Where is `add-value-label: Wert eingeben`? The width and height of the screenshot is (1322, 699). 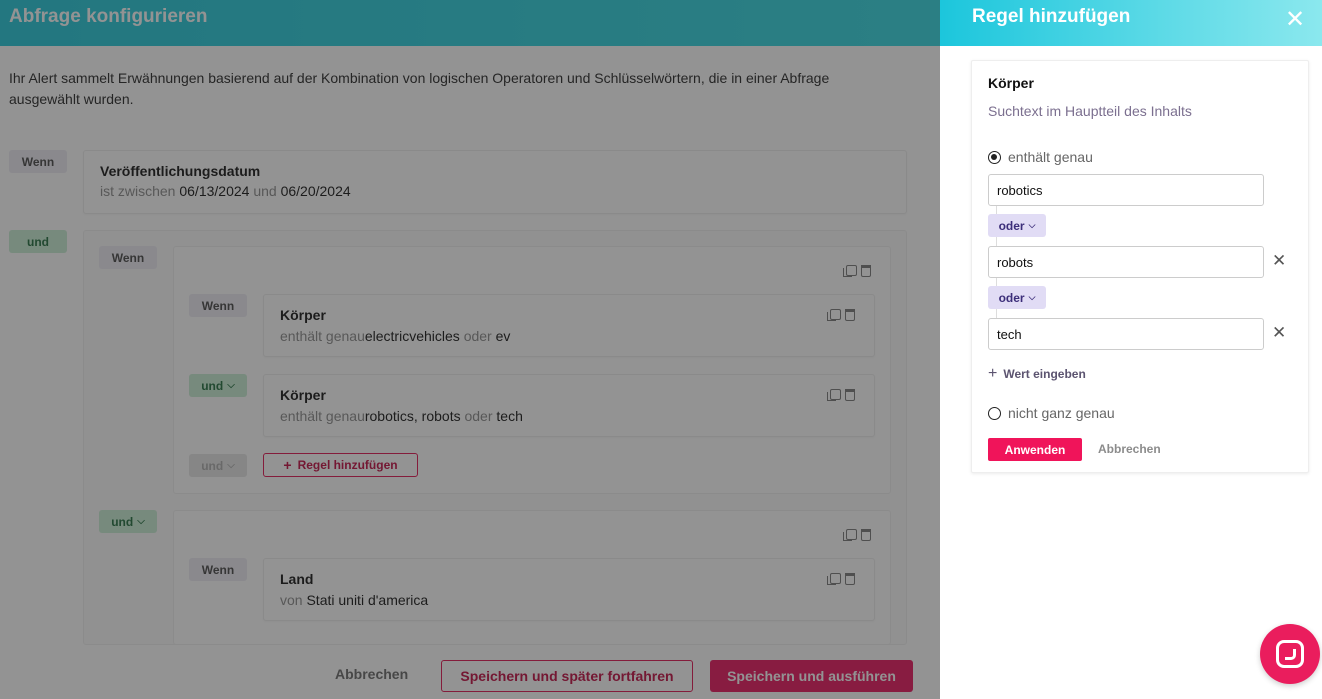
add-value-label: Wert eingeben is located at coordinates (1044, 374).